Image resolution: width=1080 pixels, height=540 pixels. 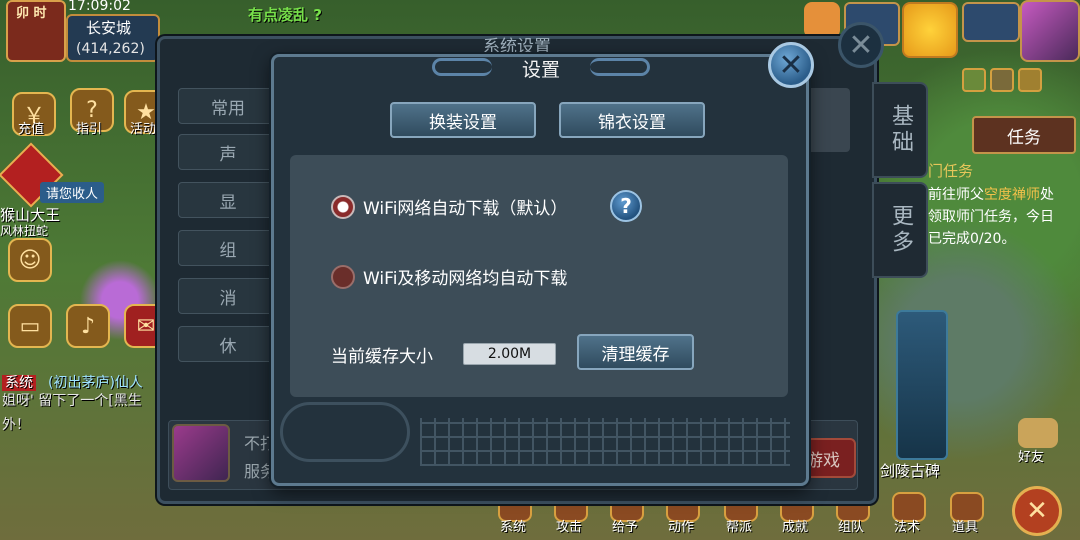 What do you see at coordinates (95, 383) in the screenshot?
I see `chat-line-1: (初出茅庐)仙人` at bounding box center [95, 383].